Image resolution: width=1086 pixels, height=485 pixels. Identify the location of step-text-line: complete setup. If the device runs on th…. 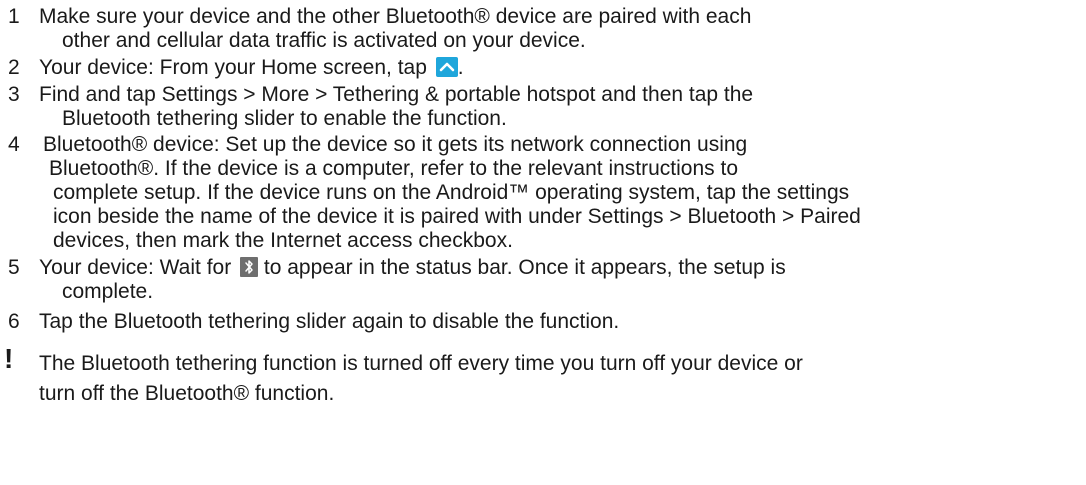
(451, 192).